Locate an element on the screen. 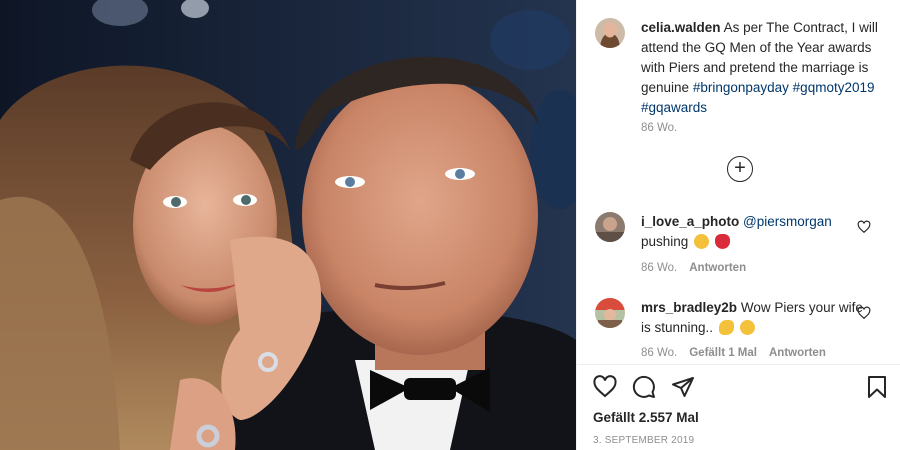 Image resolution: width=900 pixels, height=450 pixels. plus-circle-icon: + is located at coordinates (740, 168).